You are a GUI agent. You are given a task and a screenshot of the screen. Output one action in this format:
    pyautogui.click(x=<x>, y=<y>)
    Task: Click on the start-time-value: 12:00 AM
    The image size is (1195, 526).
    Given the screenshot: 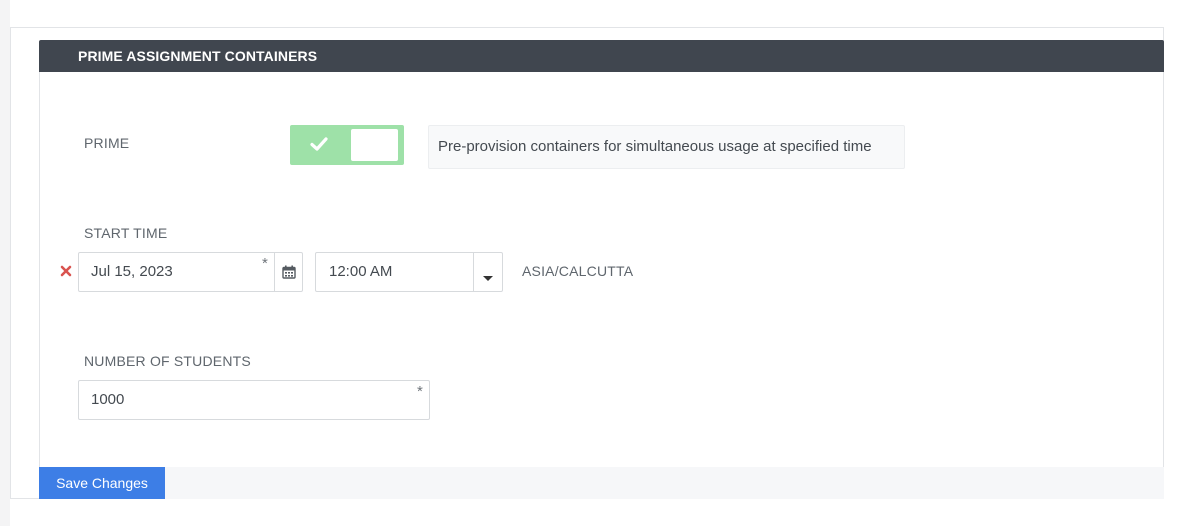 What is the action you would take?
    pyautogui.click(x=361, y=271)
    